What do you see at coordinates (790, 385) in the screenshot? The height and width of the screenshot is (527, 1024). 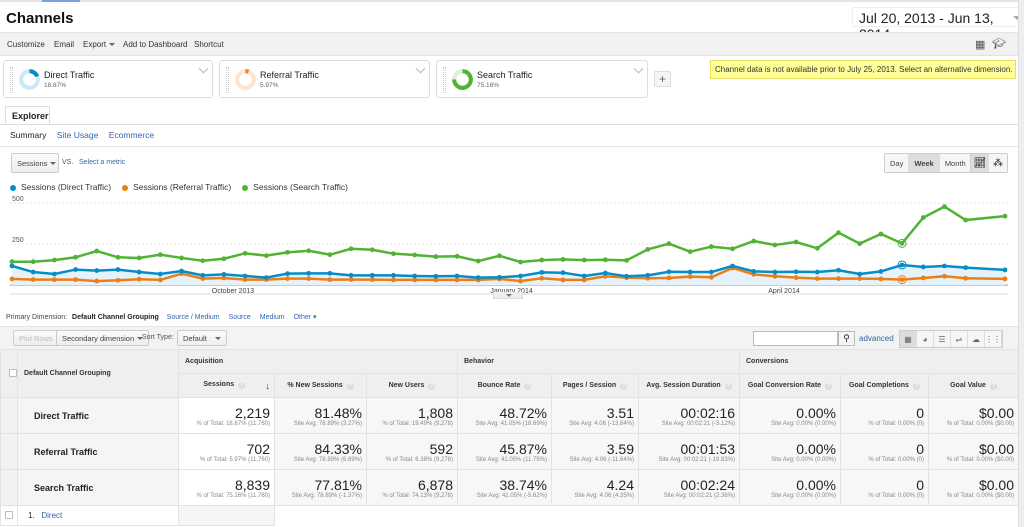 I see `column-header: Goal Conversion Rate?` at bounding box center [790, 385].